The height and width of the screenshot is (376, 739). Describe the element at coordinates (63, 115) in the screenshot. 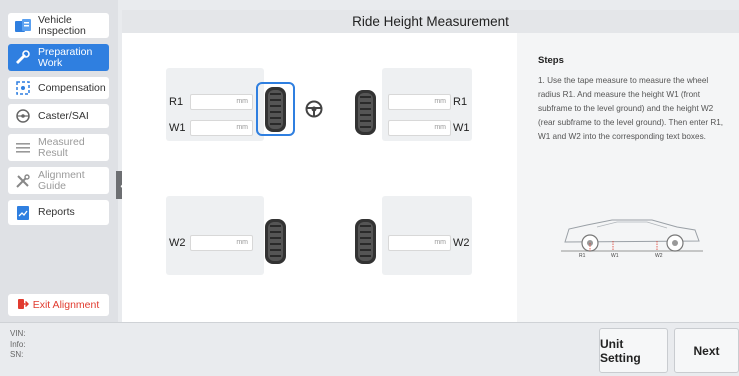

I see `sidebar-item-label: Caster/SAI` at that location.